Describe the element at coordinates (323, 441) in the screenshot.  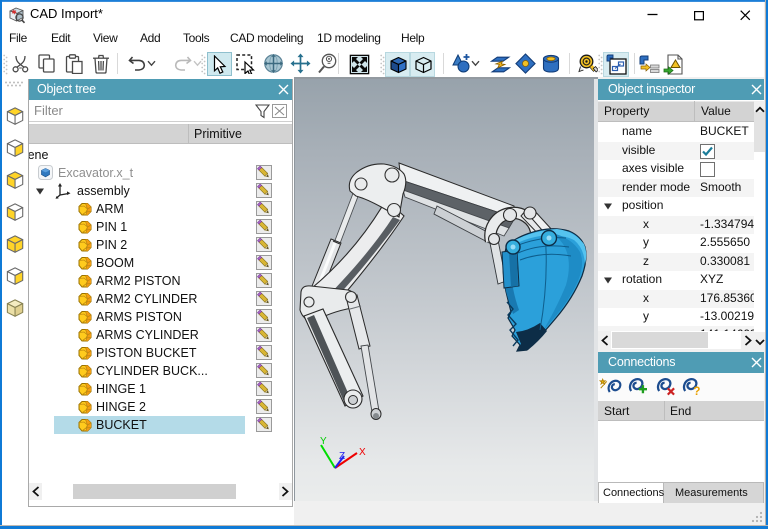
I see `svg-text: Y` at that location.